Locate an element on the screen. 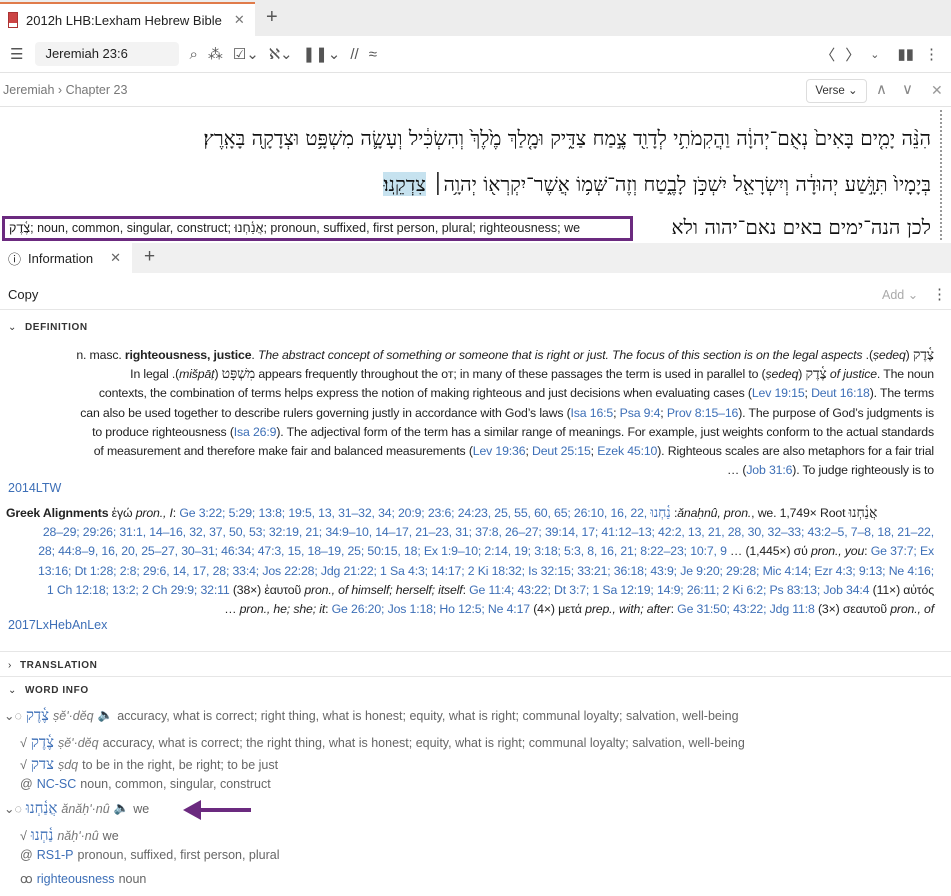  reference-input: Jeremiah 23:6 is located at coordinates (107, 54).